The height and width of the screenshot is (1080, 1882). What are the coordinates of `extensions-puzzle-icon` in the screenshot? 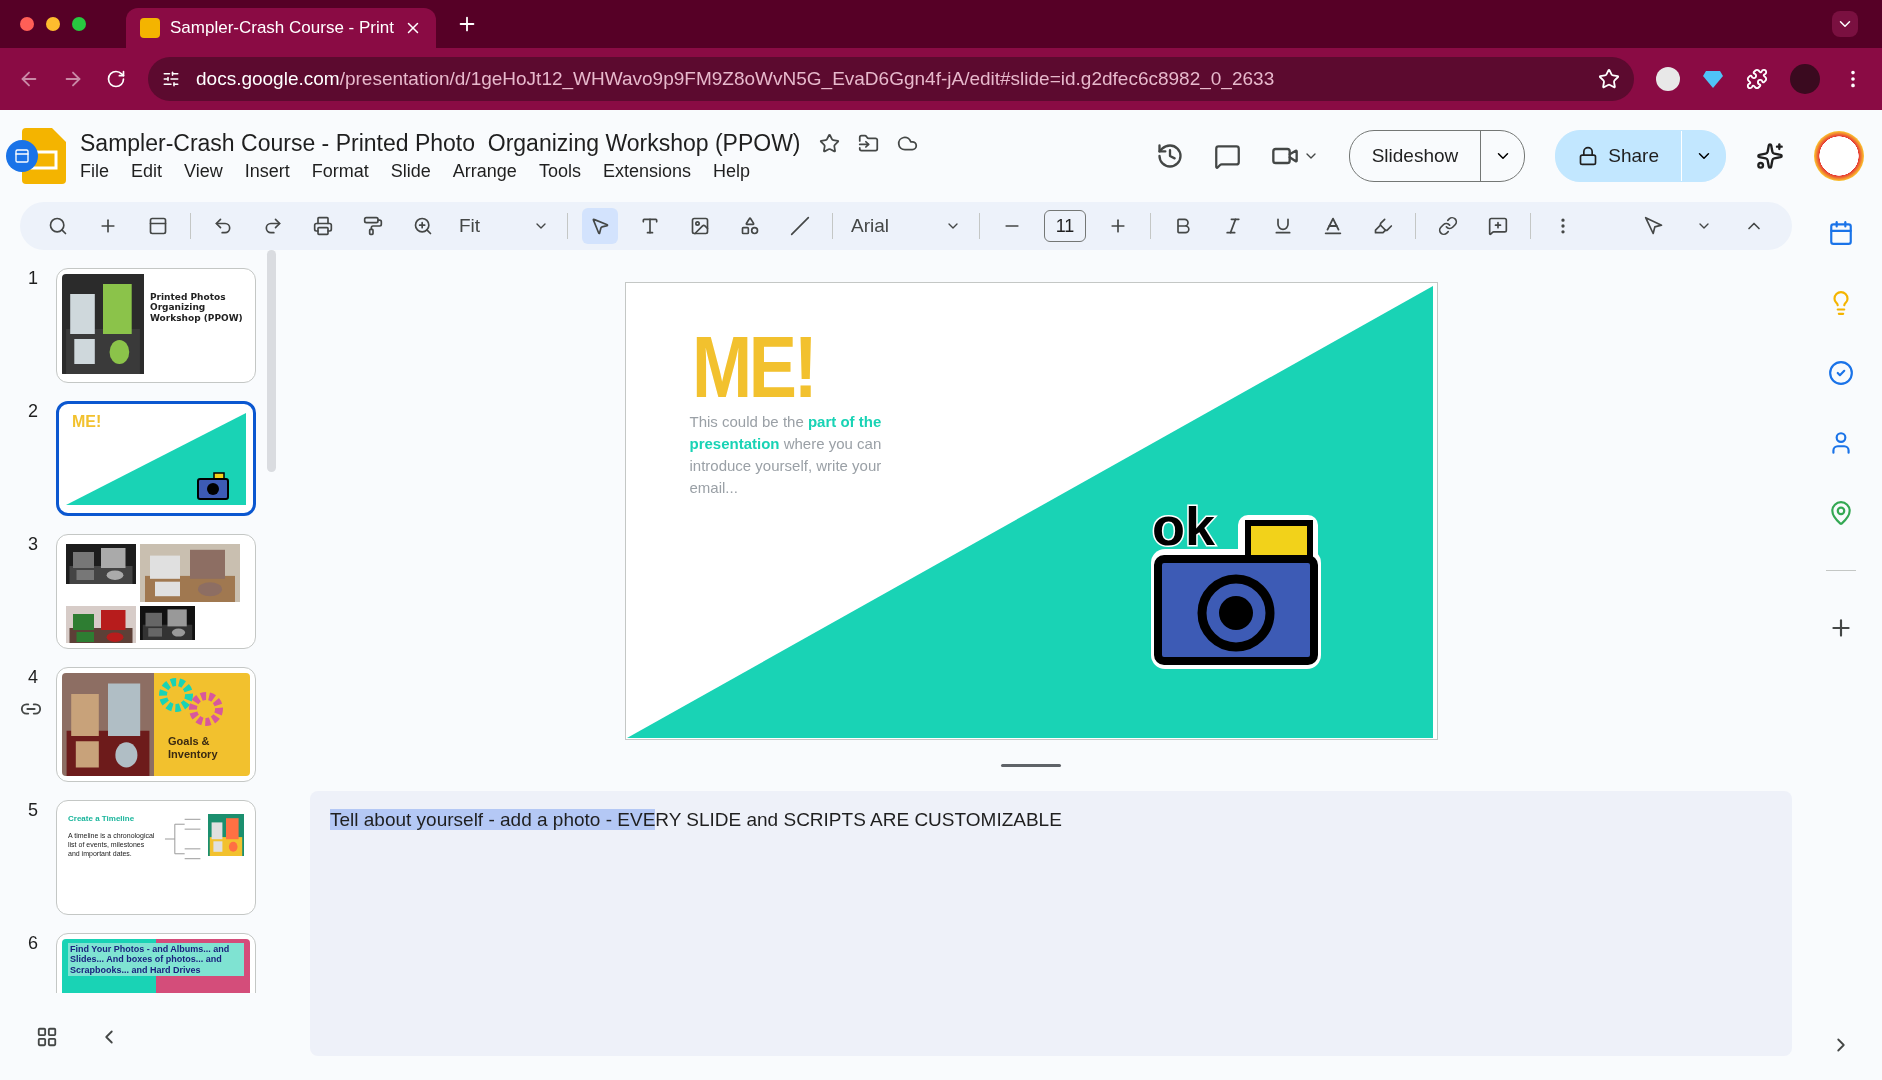 It's located at (1757, 79).